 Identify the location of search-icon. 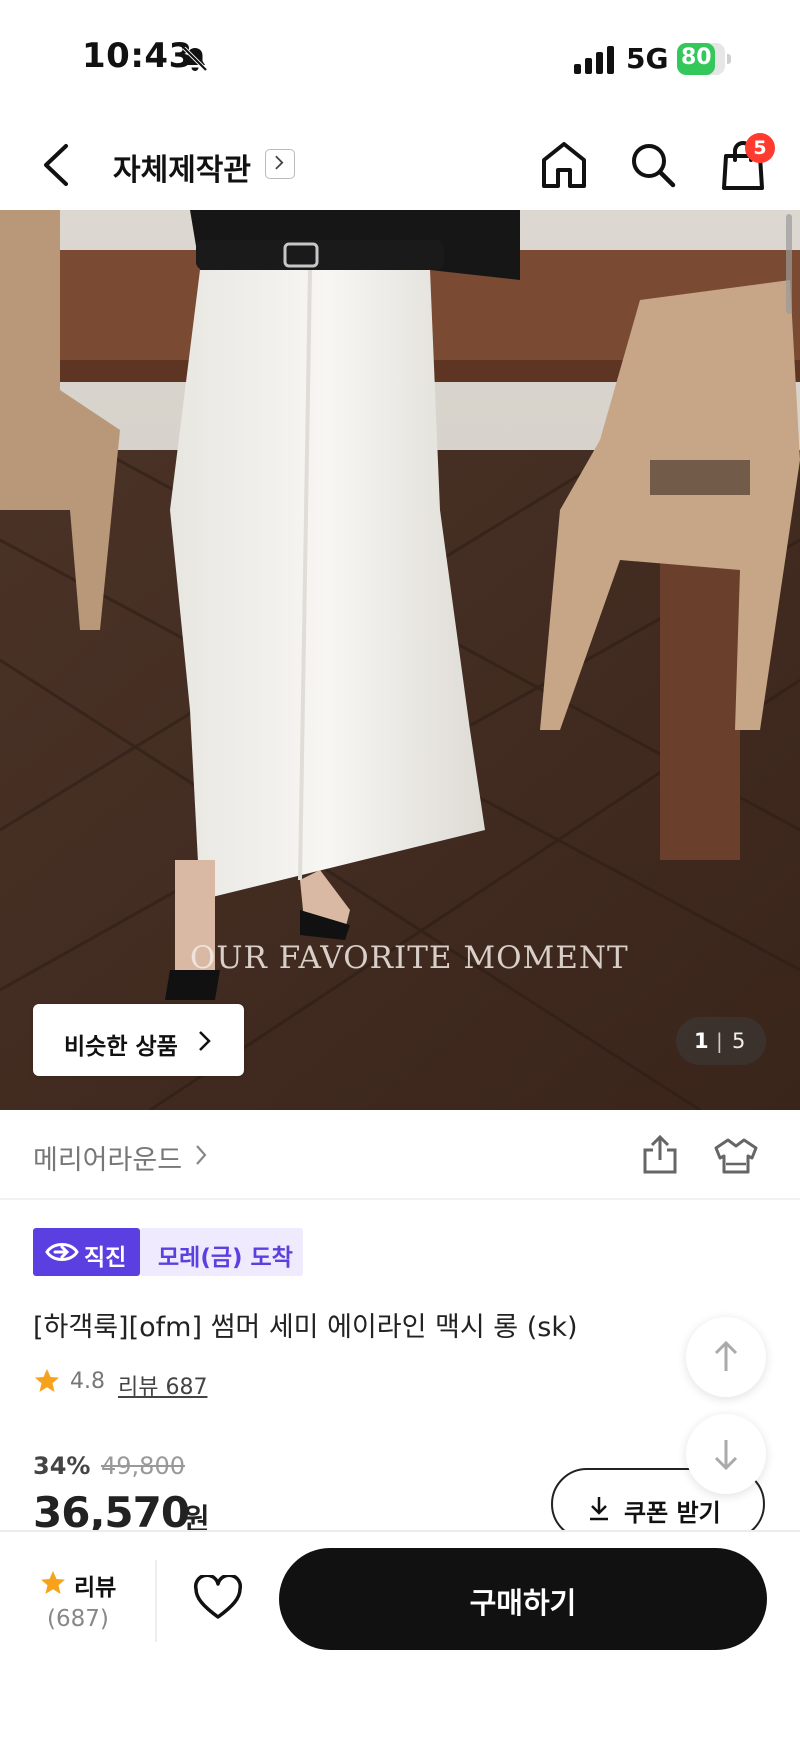
(653, 165).